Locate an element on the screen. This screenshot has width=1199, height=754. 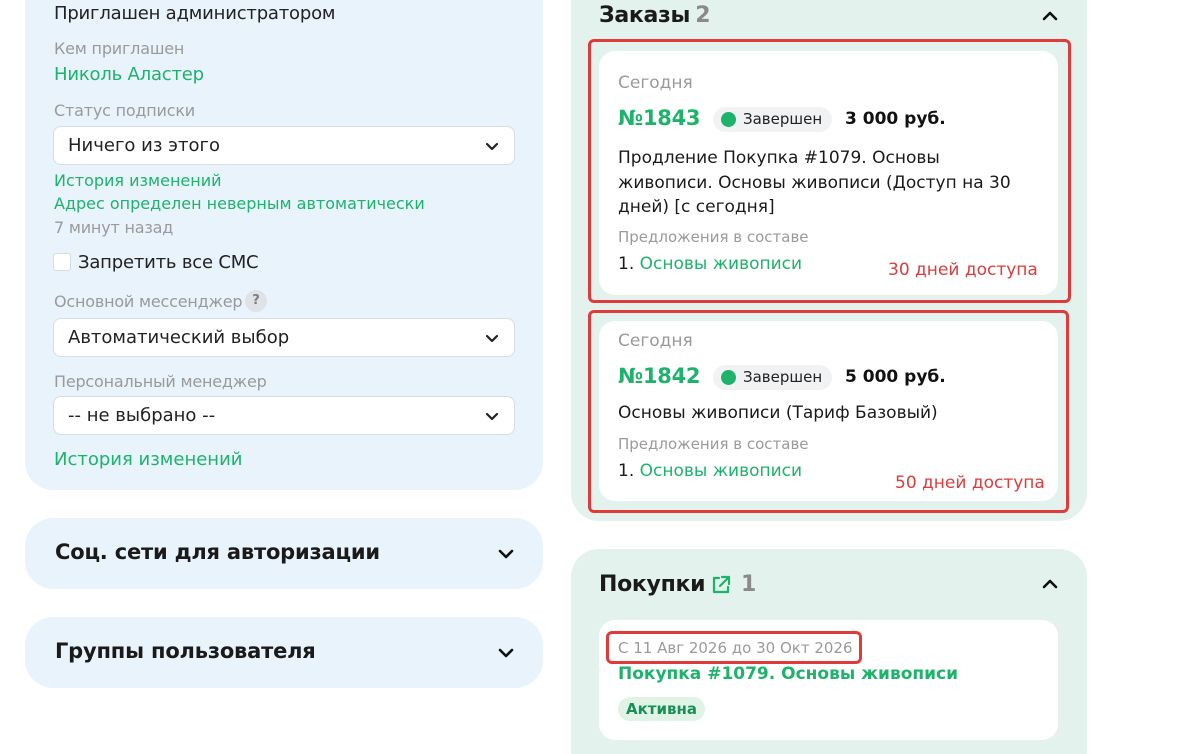
purchases-header: Покупки is located at coordinates (652, 584).